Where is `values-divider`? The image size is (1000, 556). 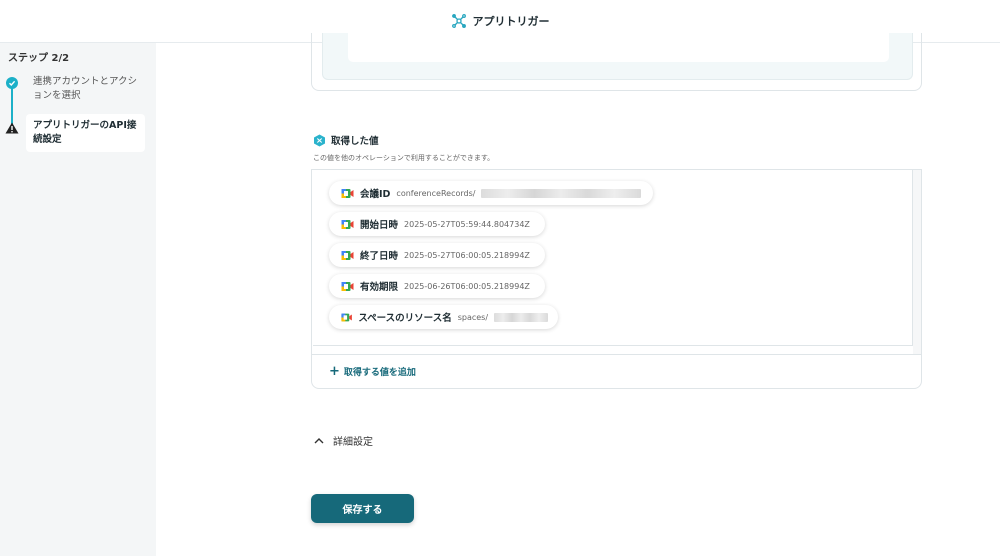
values-divider is located at coordinates (616, 354).